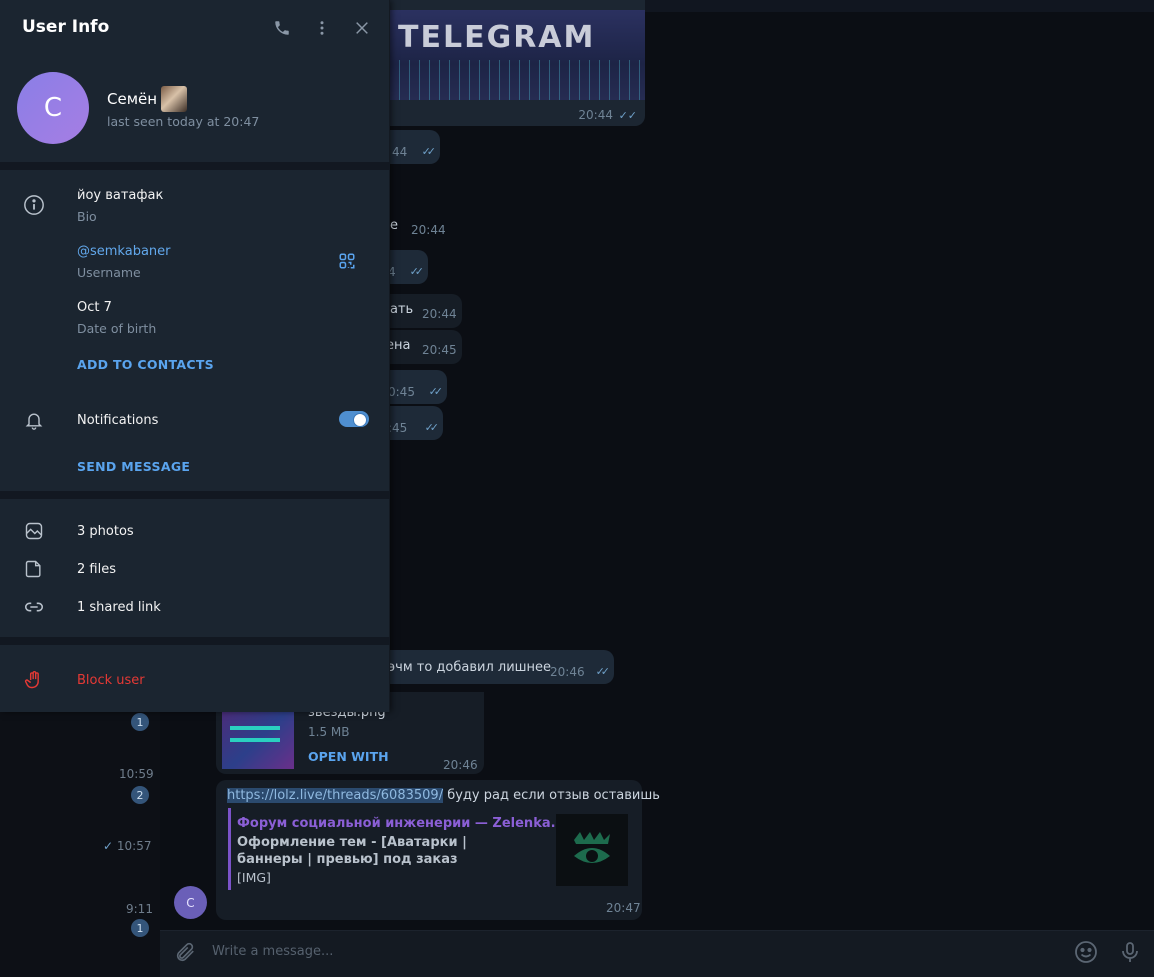 This screenshot has height=977, width=1154. What do you see at coordinates (105, 531) in the screenshot?
I see `photos-link: 3 photos` at bounding box center [105, 531].